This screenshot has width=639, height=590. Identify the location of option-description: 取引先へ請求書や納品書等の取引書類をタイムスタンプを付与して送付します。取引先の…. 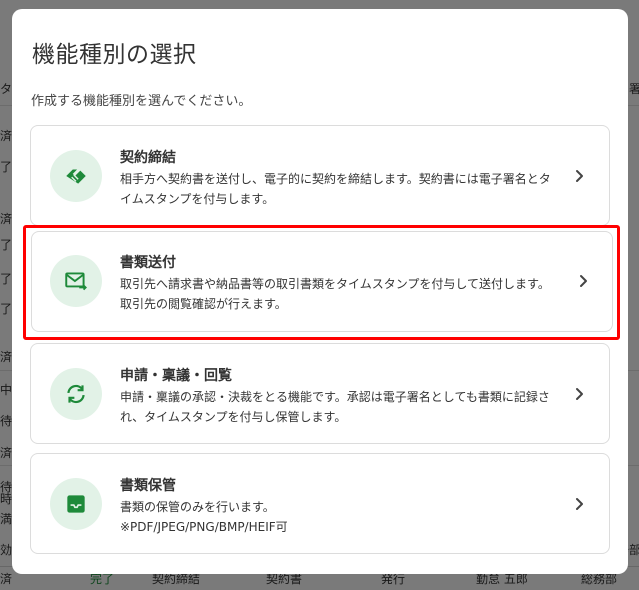
(335, 294).